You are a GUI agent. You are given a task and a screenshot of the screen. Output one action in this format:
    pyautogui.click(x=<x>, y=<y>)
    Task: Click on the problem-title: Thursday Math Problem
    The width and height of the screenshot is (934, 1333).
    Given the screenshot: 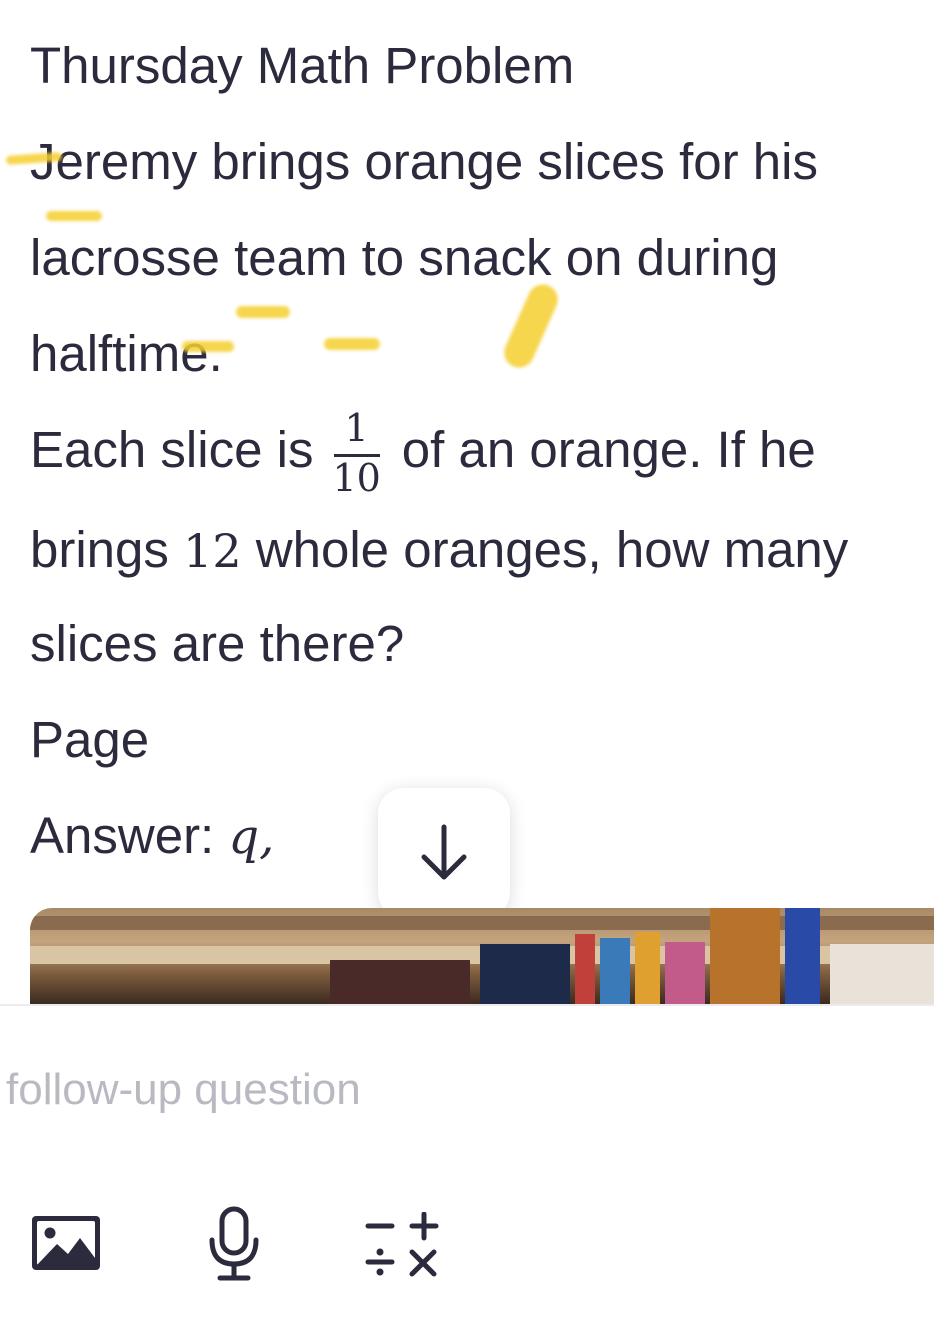 What is the action you would take?
    pyautogui.click(x=302, y=65)
    